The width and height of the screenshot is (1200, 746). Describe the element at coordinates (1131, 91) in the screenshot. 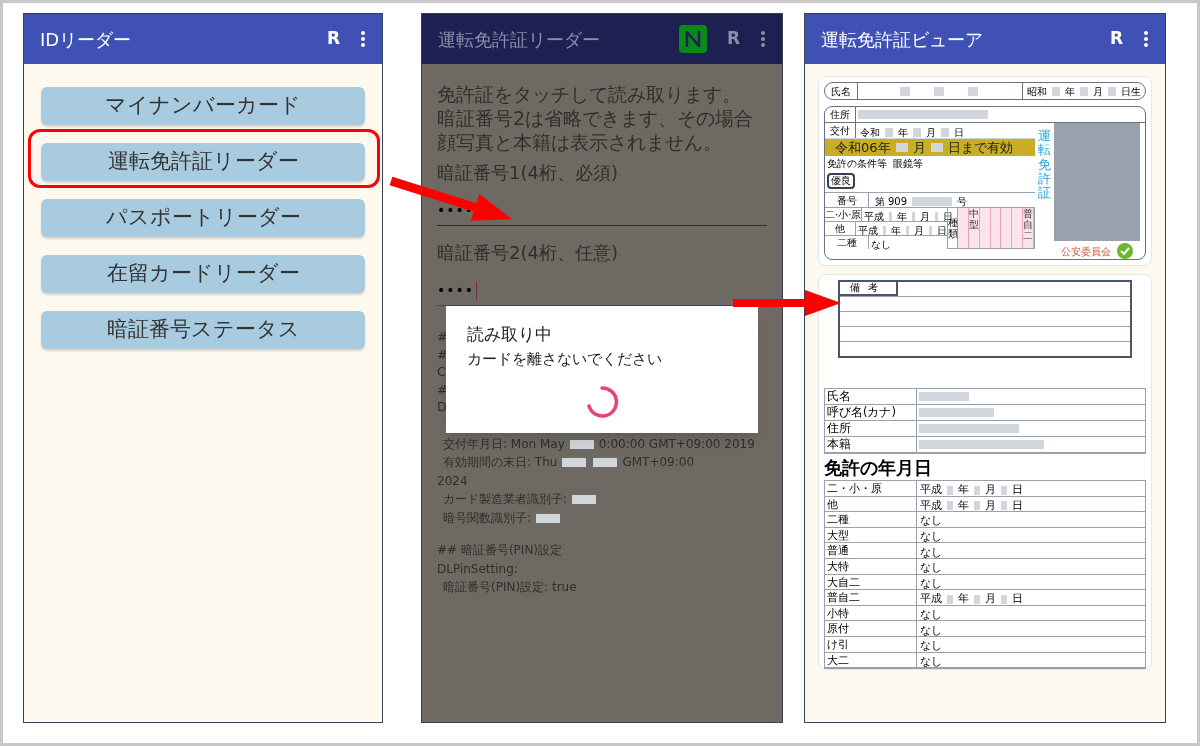

I see `birth-date: 日生` at that location.